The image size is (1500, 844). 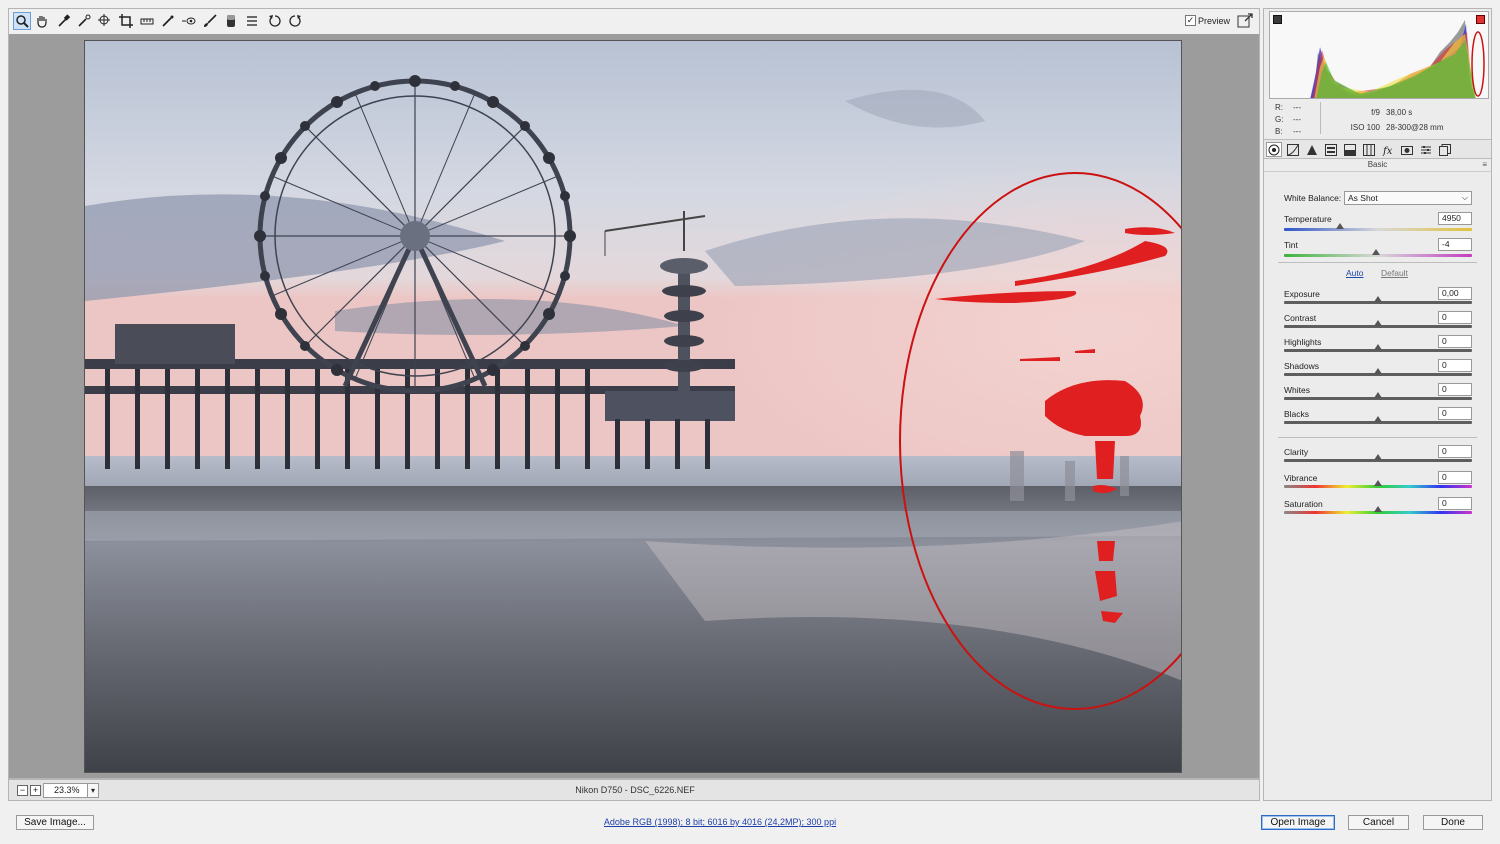 I want to click on chevron-down-icon: ⌵, so click(x=1464, y=197).